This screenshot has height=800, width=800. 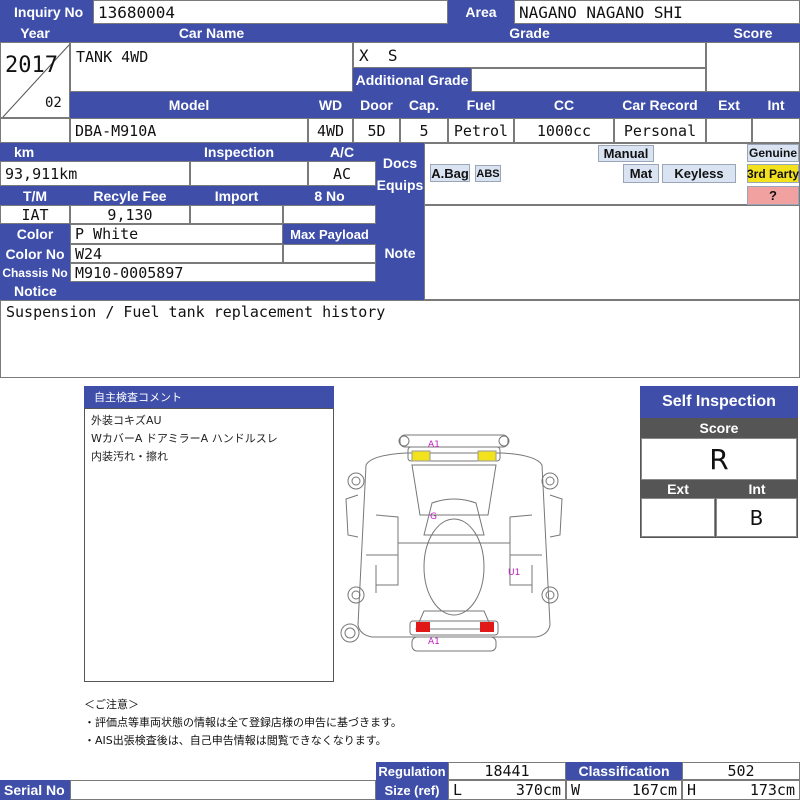 What do you see at coordinates (507, 790) in the screenshot?
I see `size-l-cell: L 370cm` at bounding box center [507, 790].